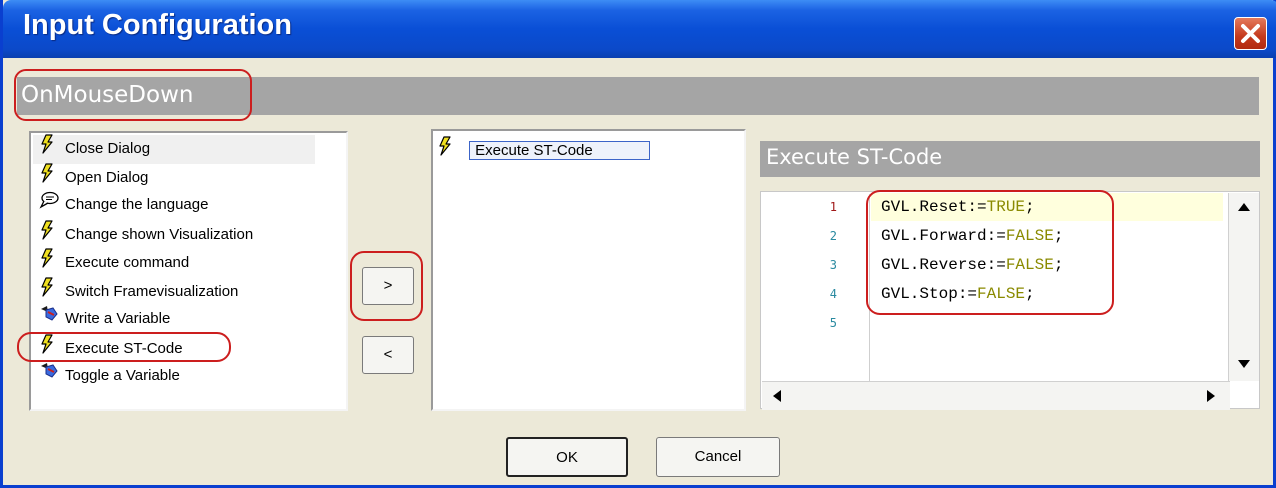  I want to click on horizontal-scrollbar, so click(996, 395).